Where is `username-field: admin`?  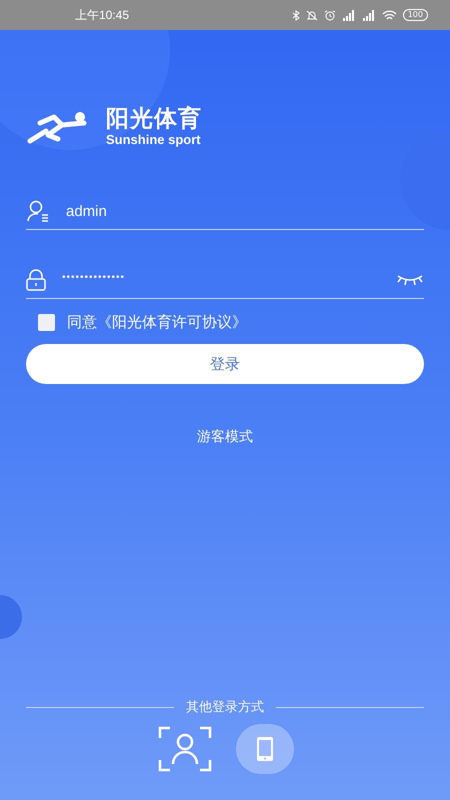
username-field: admin is located at coordinates (225, 211).